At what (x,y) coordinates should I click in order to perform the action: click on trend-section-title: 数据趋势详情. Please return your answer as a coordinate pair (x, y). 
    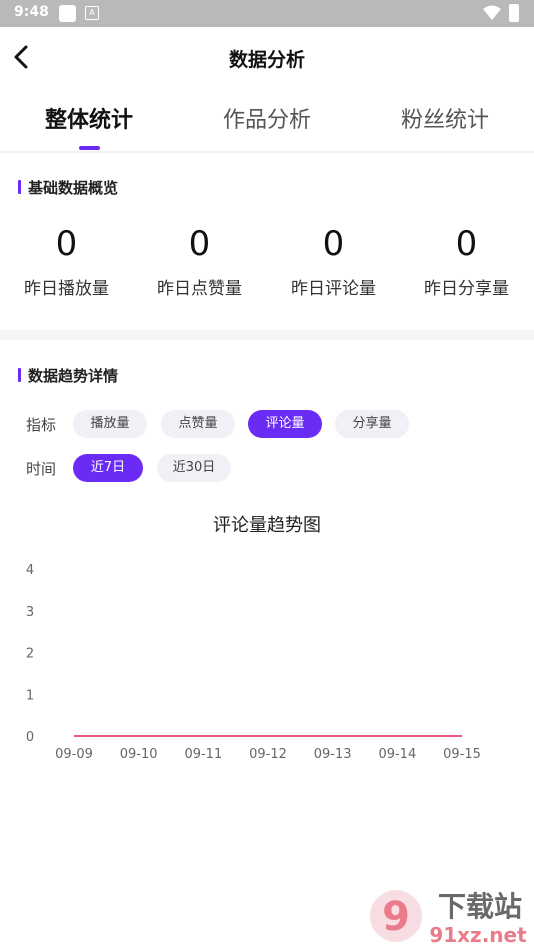
    Looking at the image, I should click on (73, 375).